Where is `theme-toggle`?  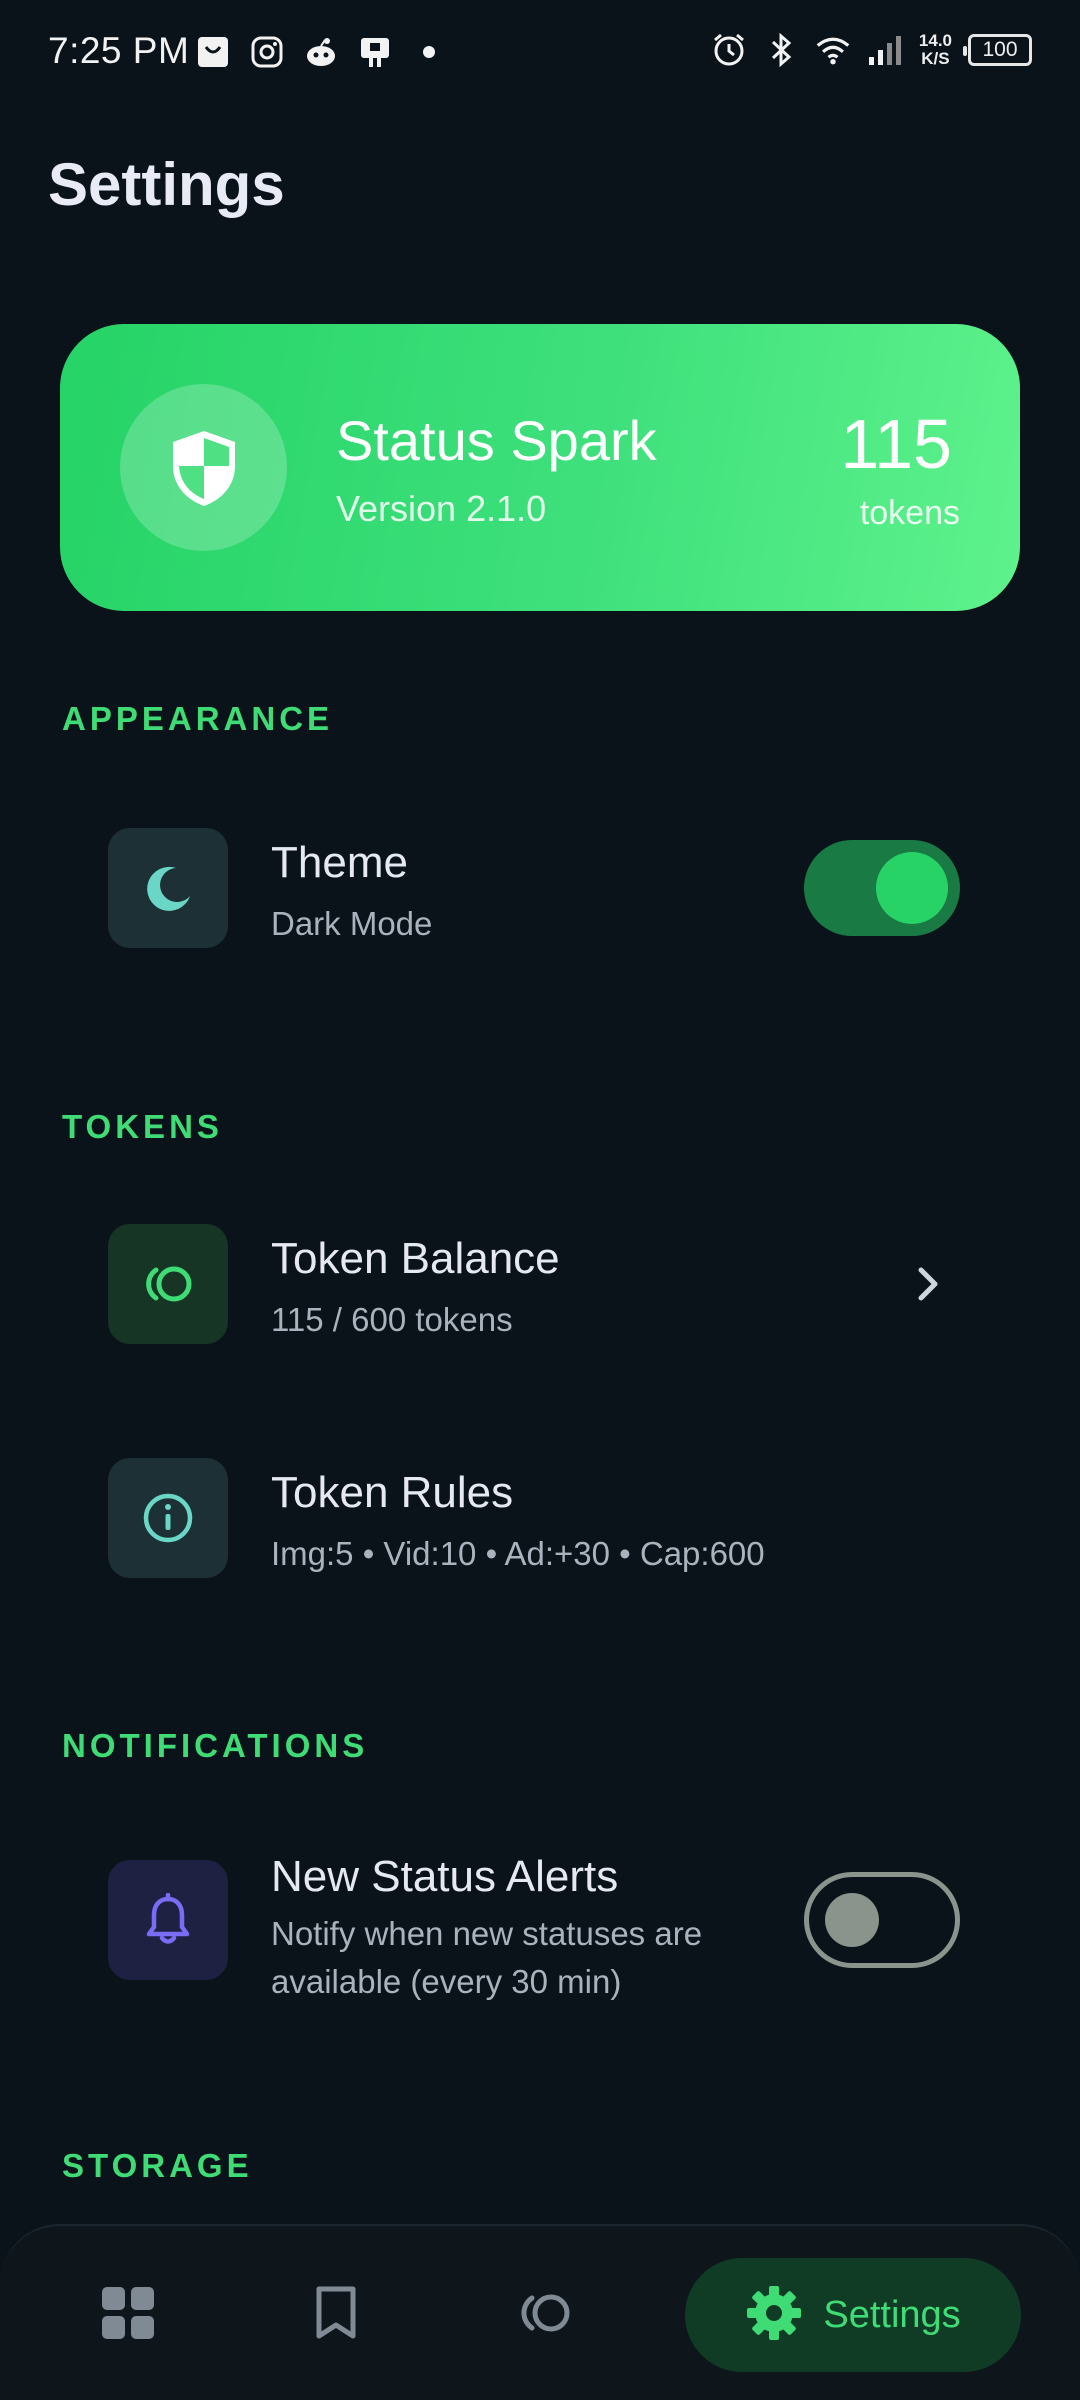
theme-toggle is located at coordinates (882, 888).